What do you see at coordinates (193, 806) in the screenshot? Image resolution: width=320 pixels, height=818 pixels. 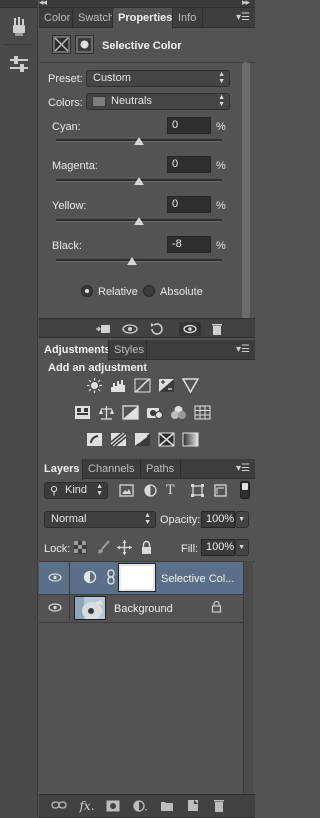 I see `new-layer-icon` at bounding box center [193, 806].